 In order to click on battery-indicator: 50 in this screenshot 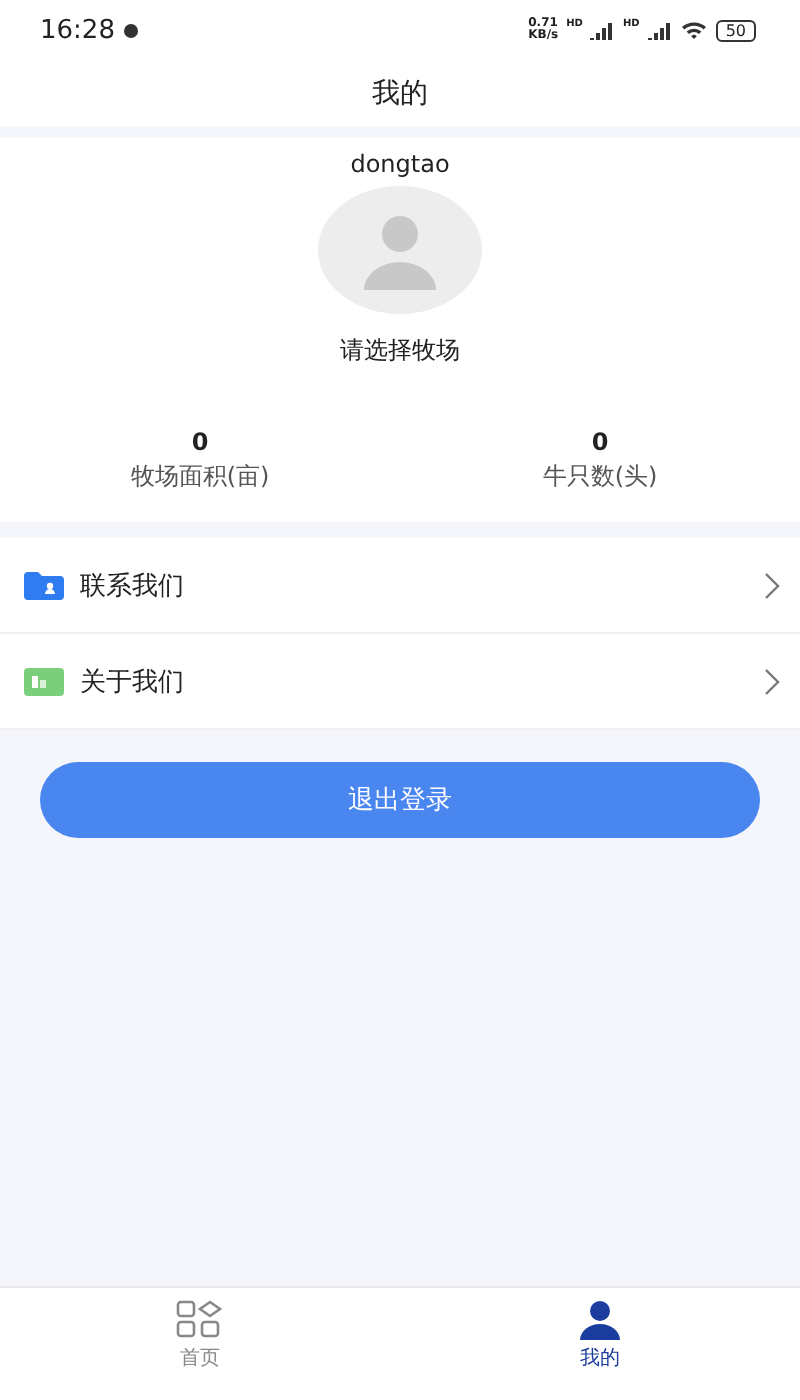, I will do `click(735, 30)`.